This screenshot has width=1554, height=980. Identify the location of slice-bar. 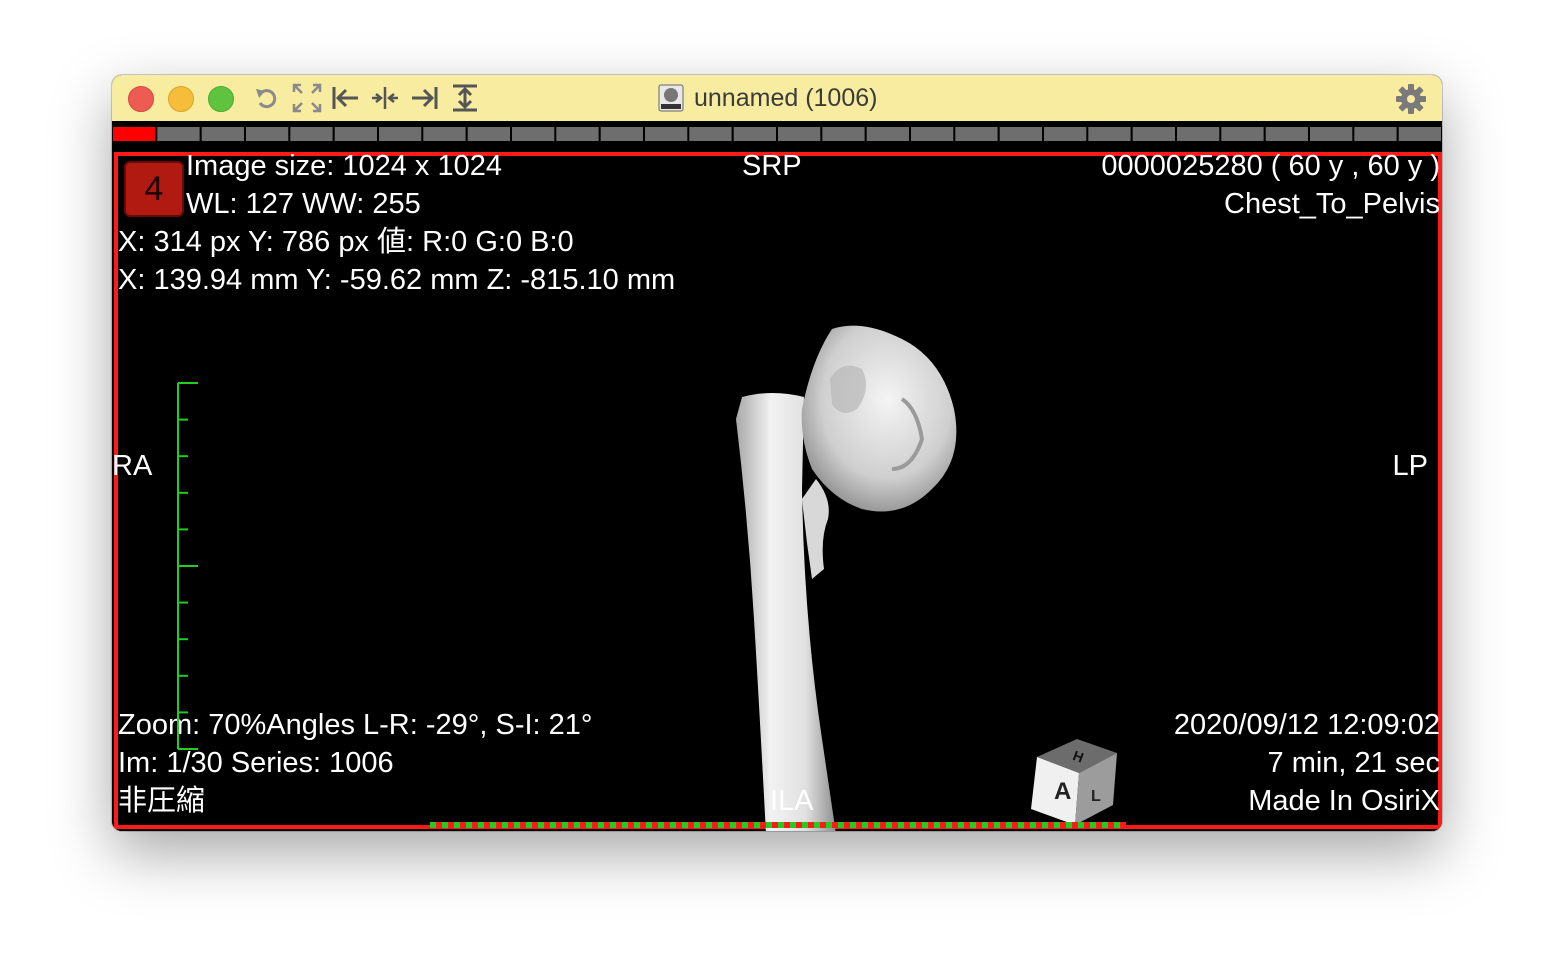
(777, 133).